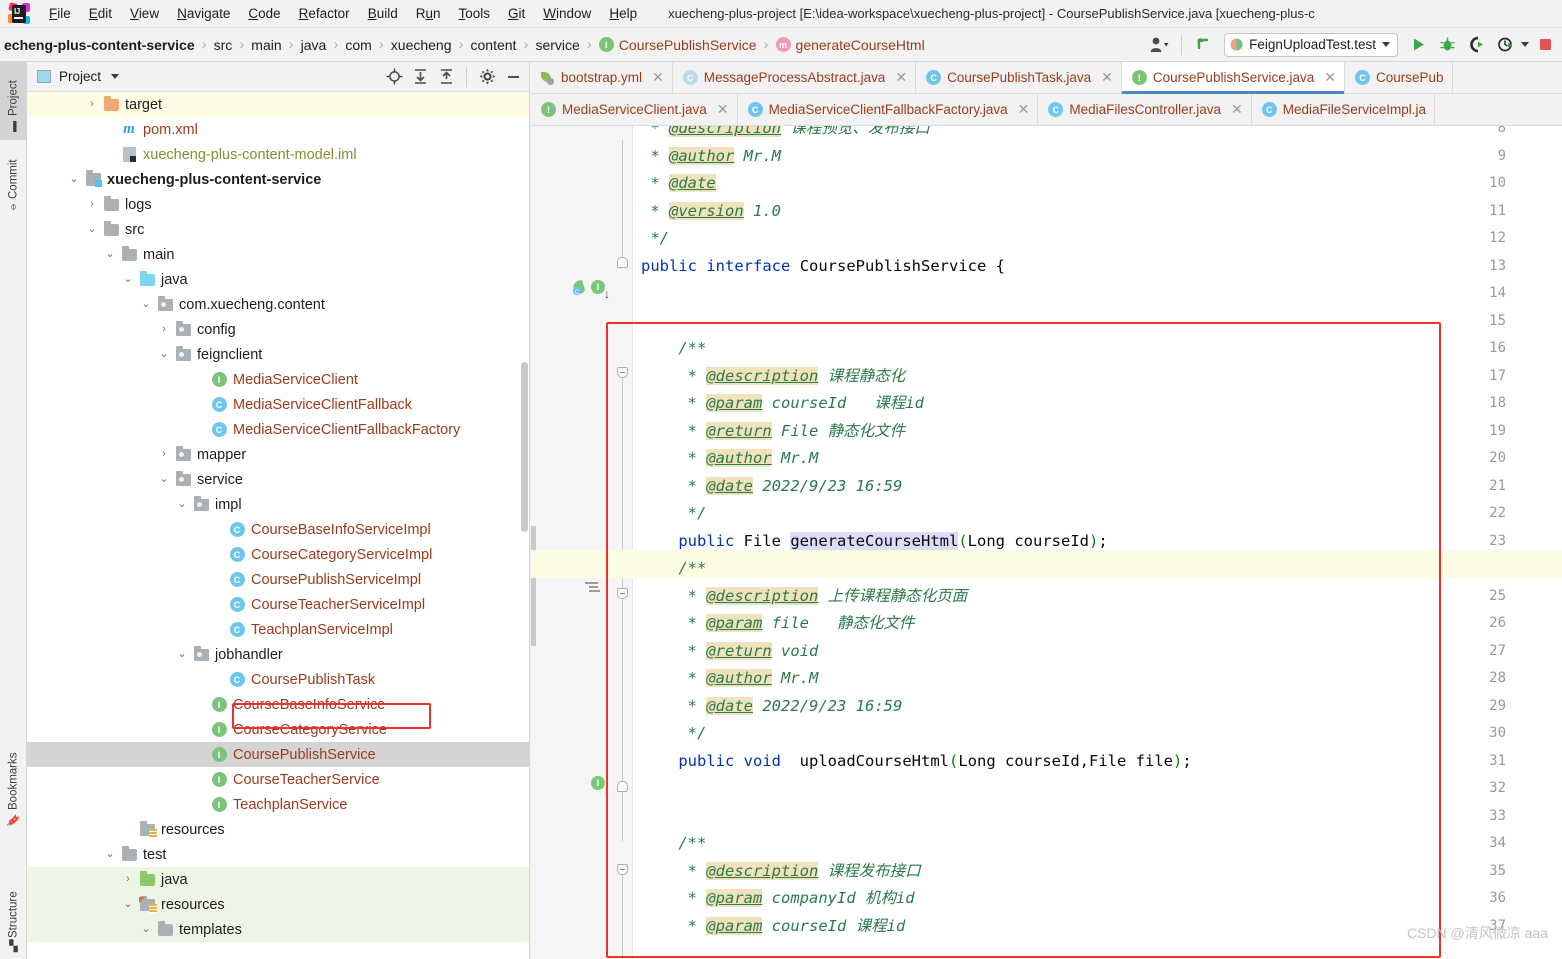 The width and height of the screenshot is (1562, 959). What do you see at coordinates (516, 13) in the screenshot?
I see `menu-item-git: Git` at bounding box center [516, 13].